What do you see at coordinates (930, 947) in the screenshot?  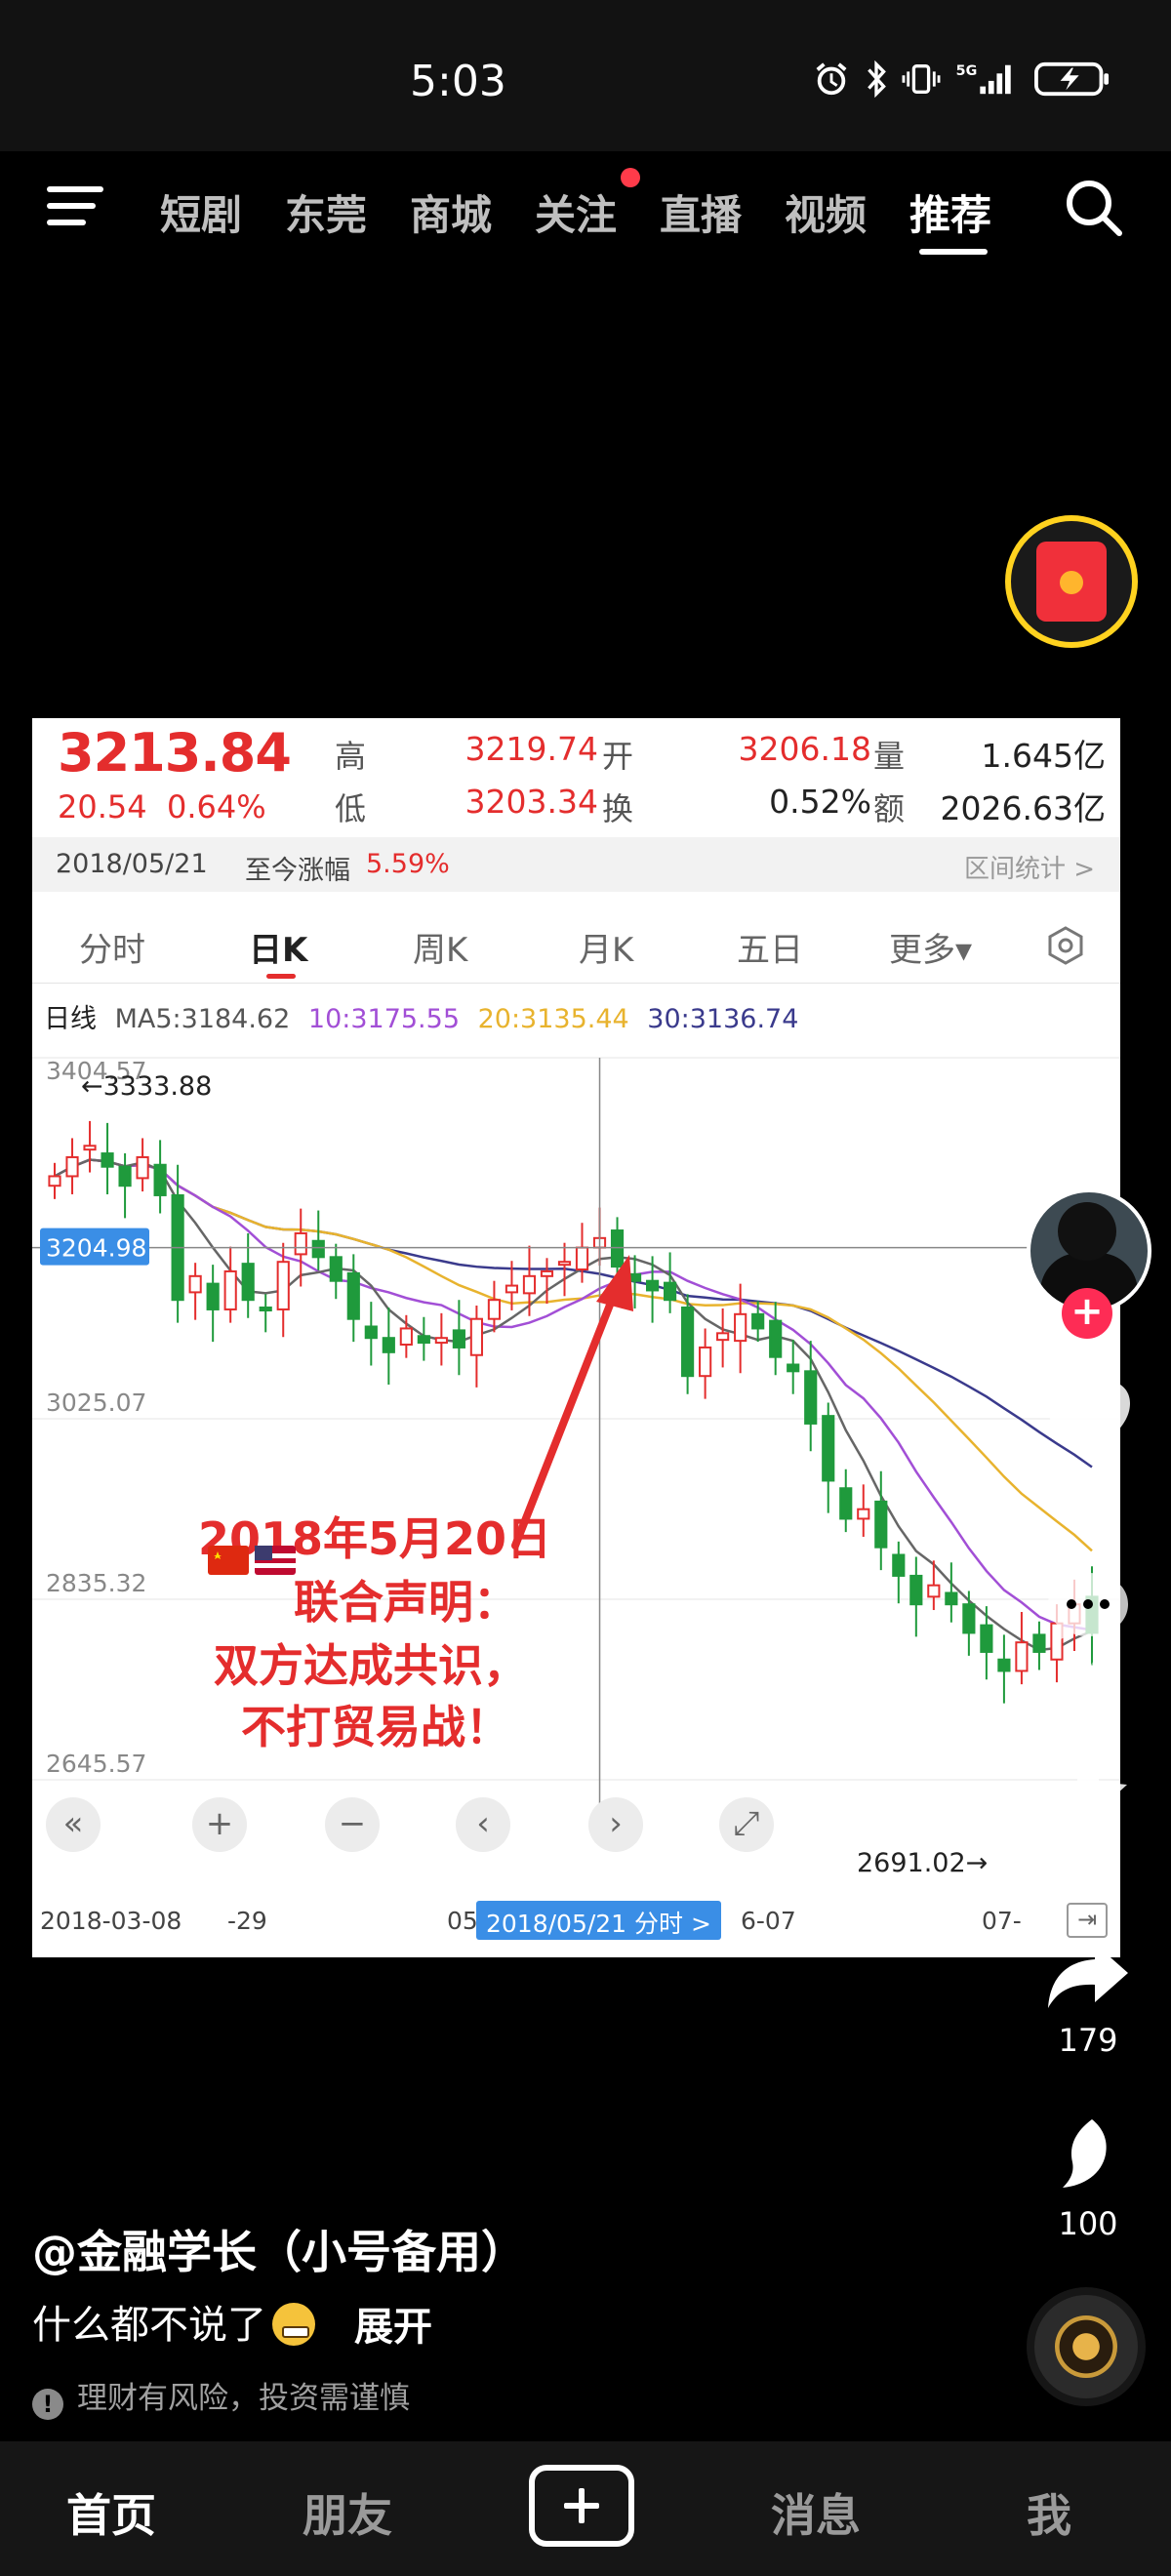 I see `tab-more: 更多▾` at bounding box center [930, 947].